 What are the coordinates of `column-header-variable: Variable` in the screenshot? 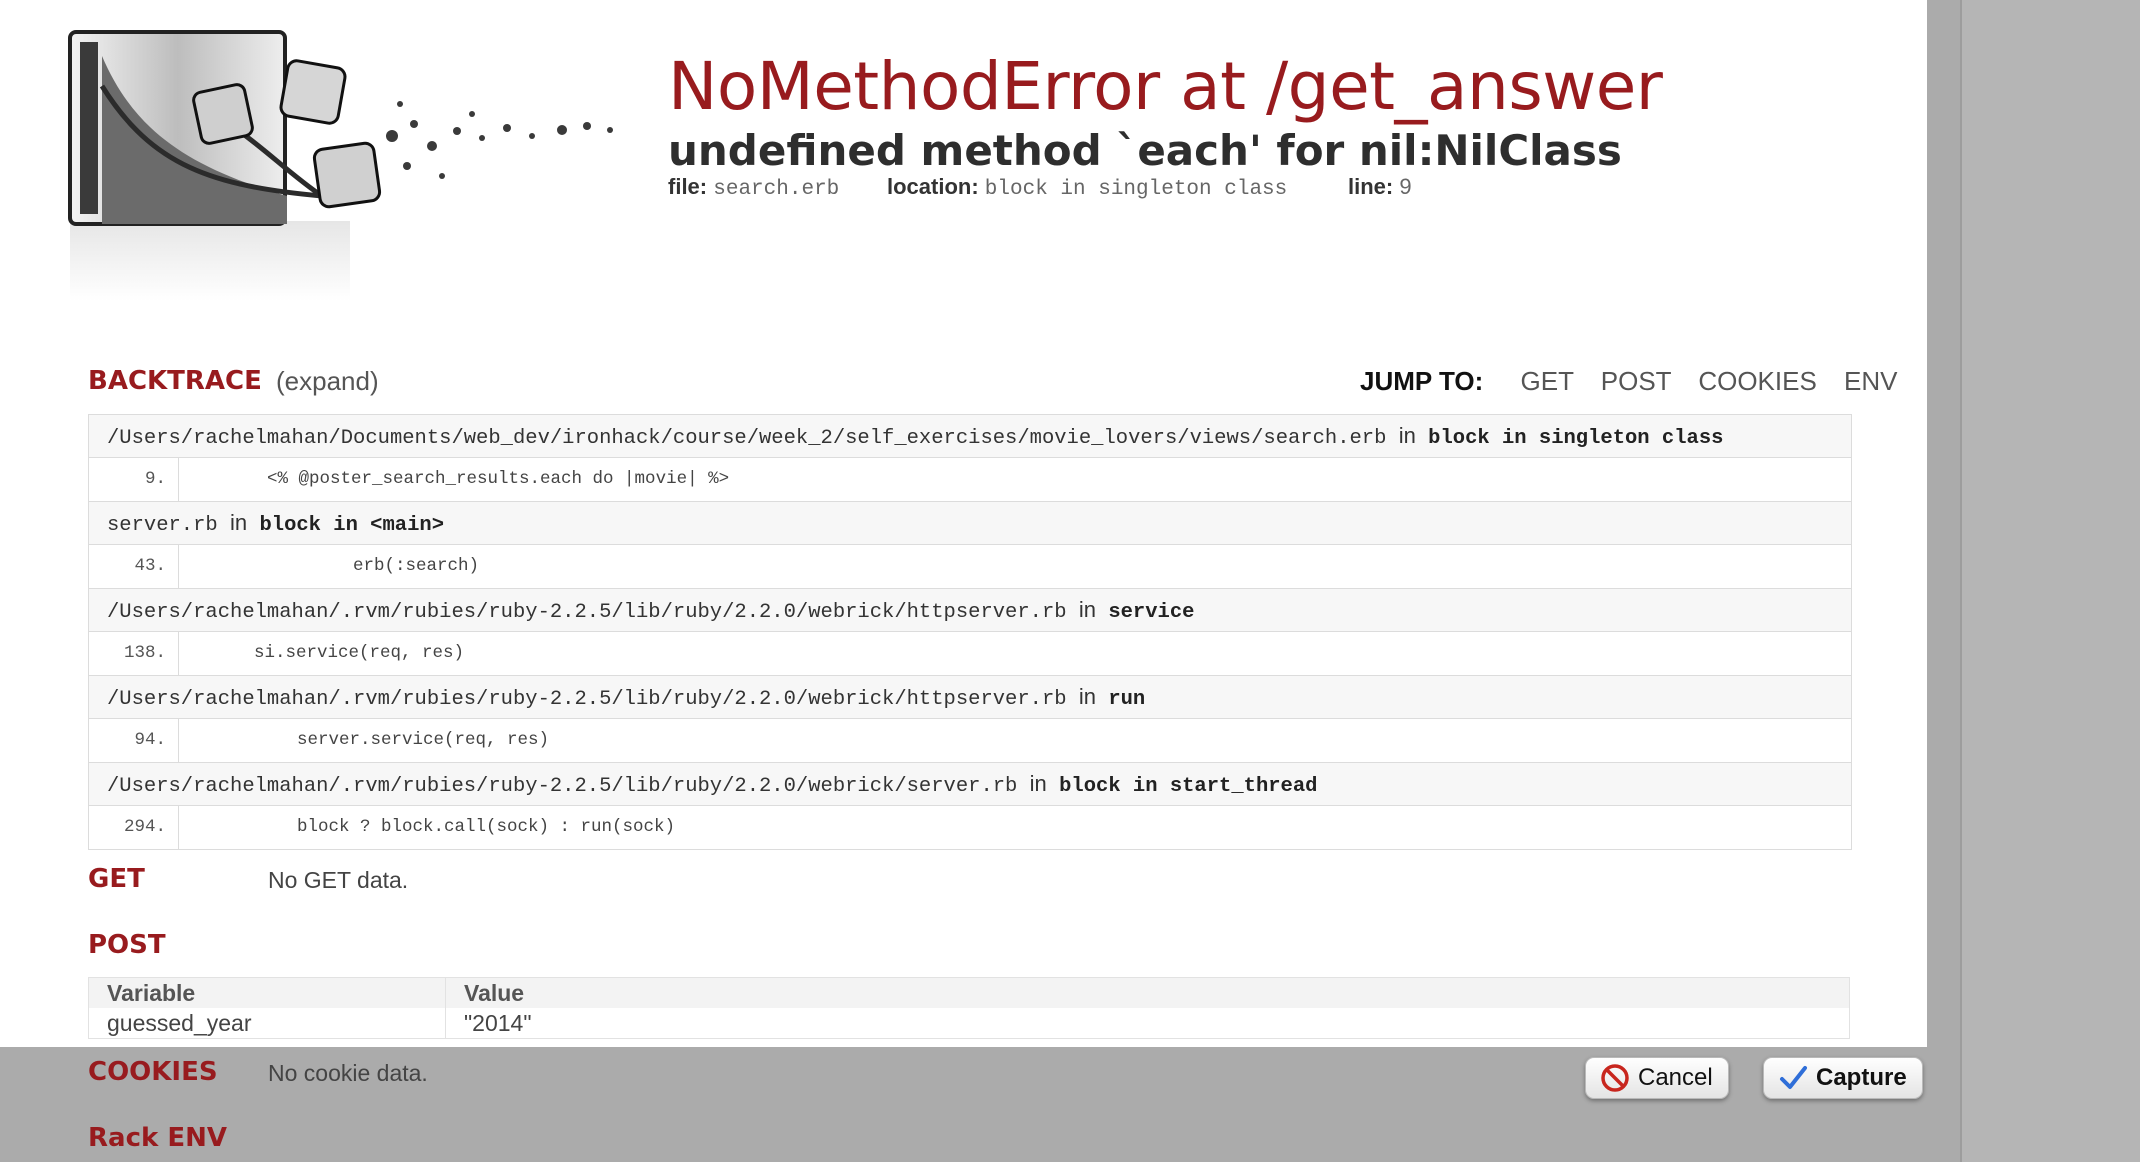 It's located at (267, 992).